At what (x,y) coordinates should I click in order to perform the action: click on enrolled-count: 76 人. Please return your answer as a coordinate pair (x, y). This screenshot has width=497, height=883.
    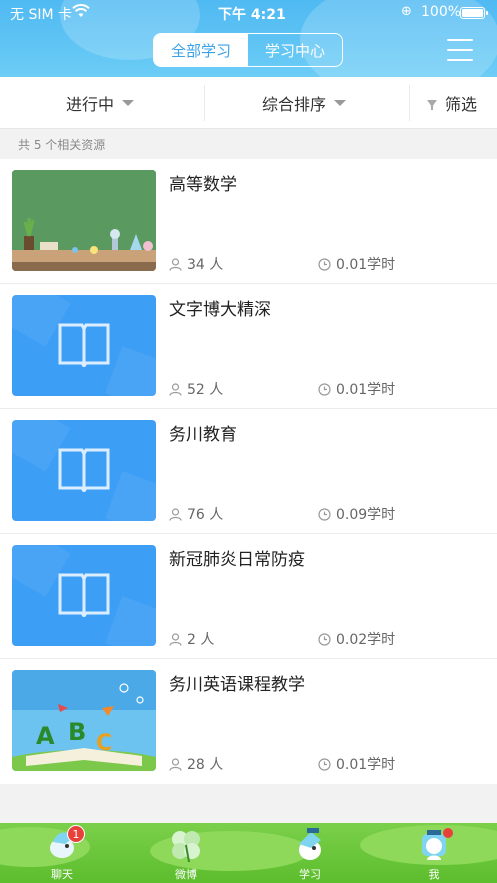
    Looking at the image, I should click on (196, 514).